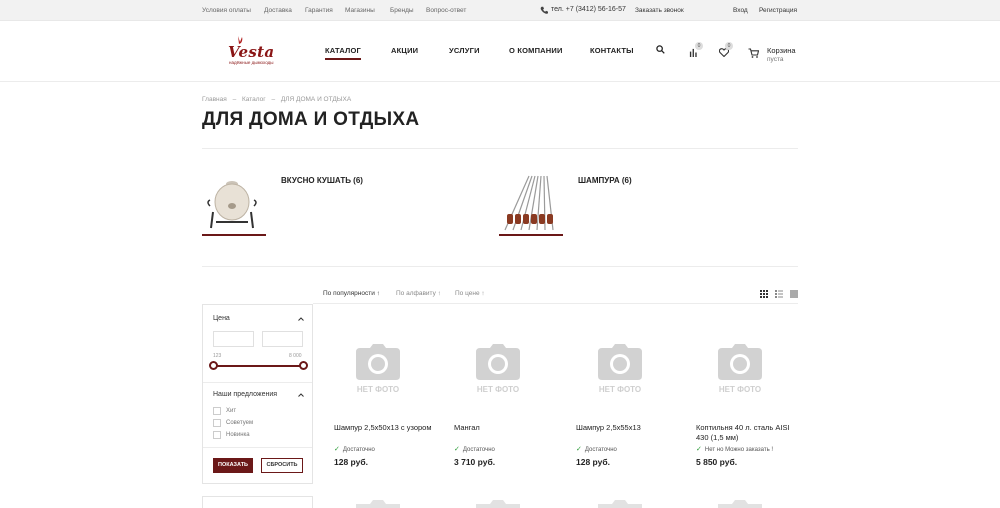 Image resolution: width=1000 pixels, height=508 pixels. Describe the element at coordinates (475, 462) in the screenshot. I see `product-price: 3 710 руб.` at that location.